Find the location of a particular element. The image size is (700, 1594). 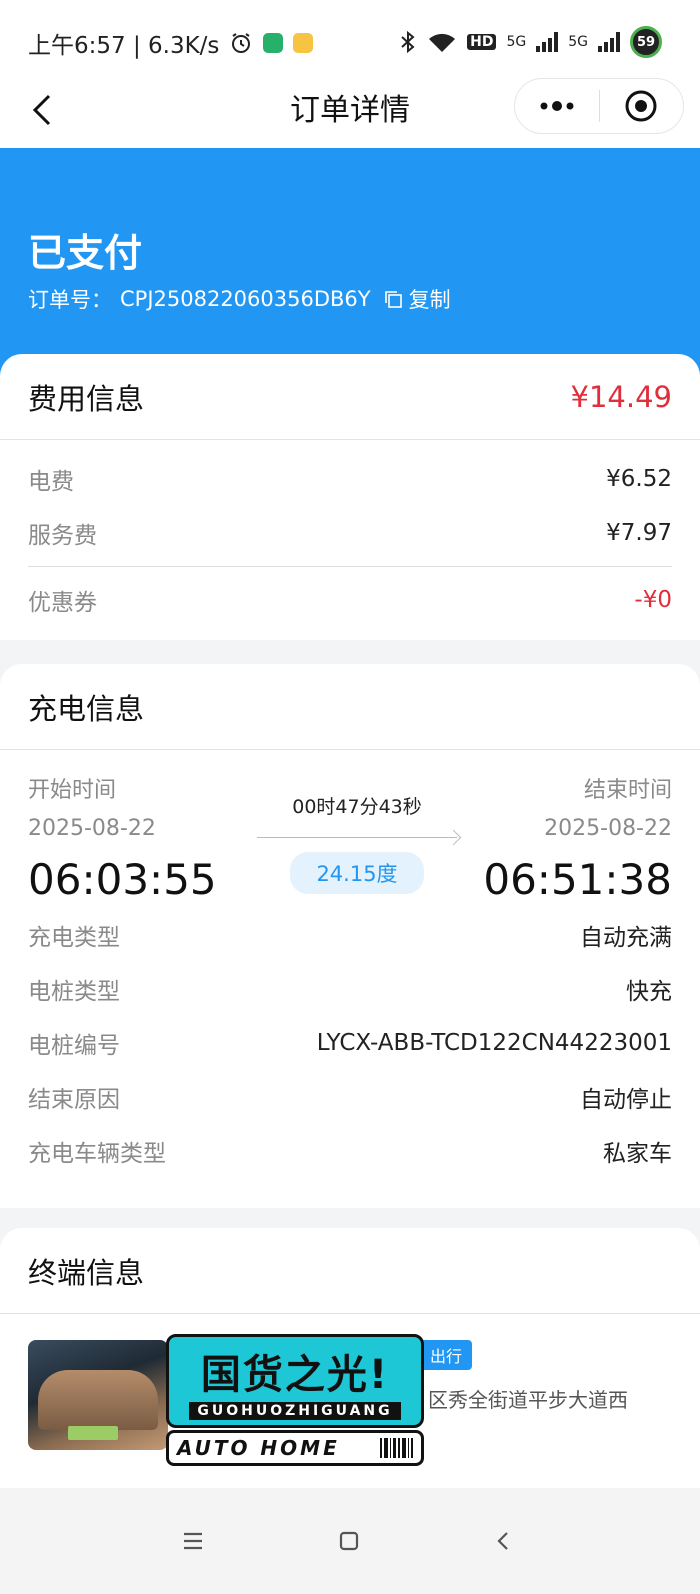

end-time-label: 结束时间 is located at coordinates (627, 790).